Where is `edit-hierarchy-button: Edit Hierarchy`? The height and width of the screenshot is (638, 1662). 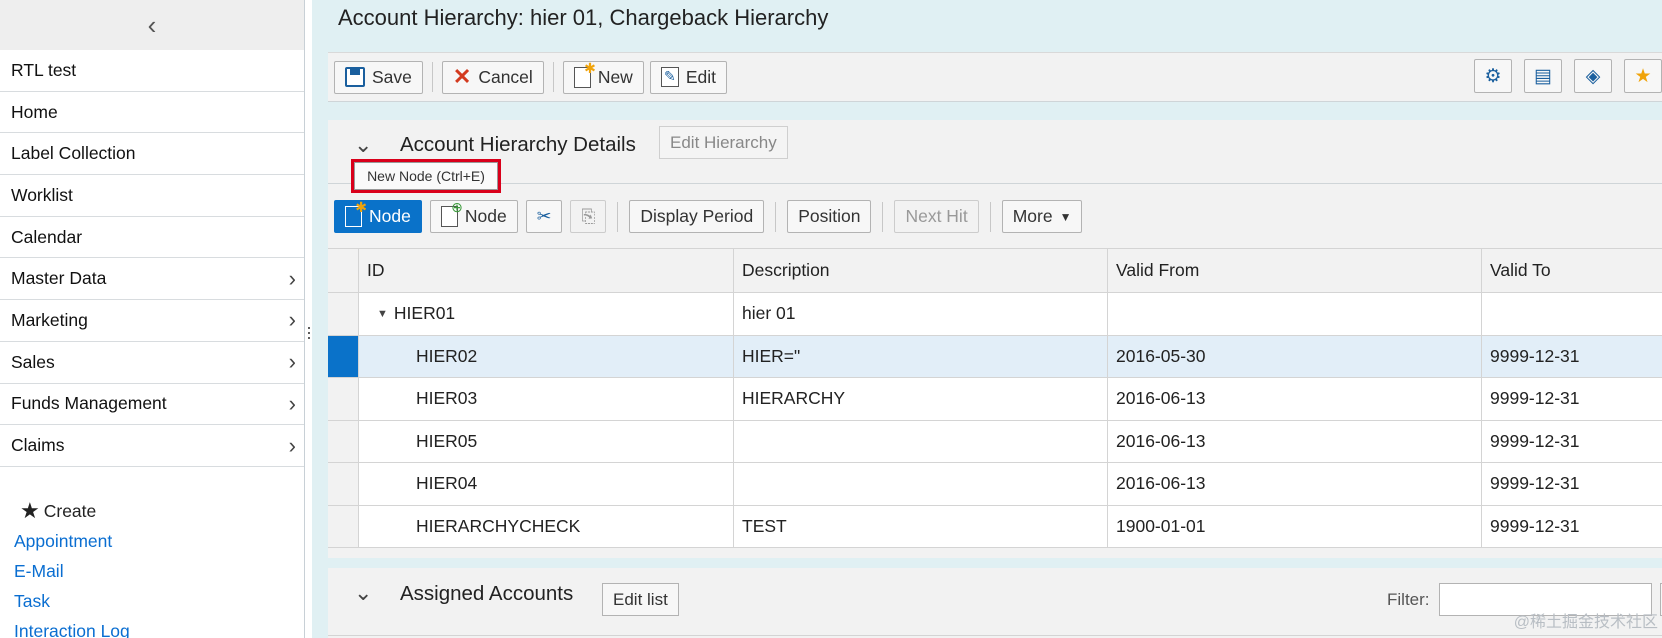 edit-hierarchy-button: Edit Hierarchy is located at coordinates (723, 142).